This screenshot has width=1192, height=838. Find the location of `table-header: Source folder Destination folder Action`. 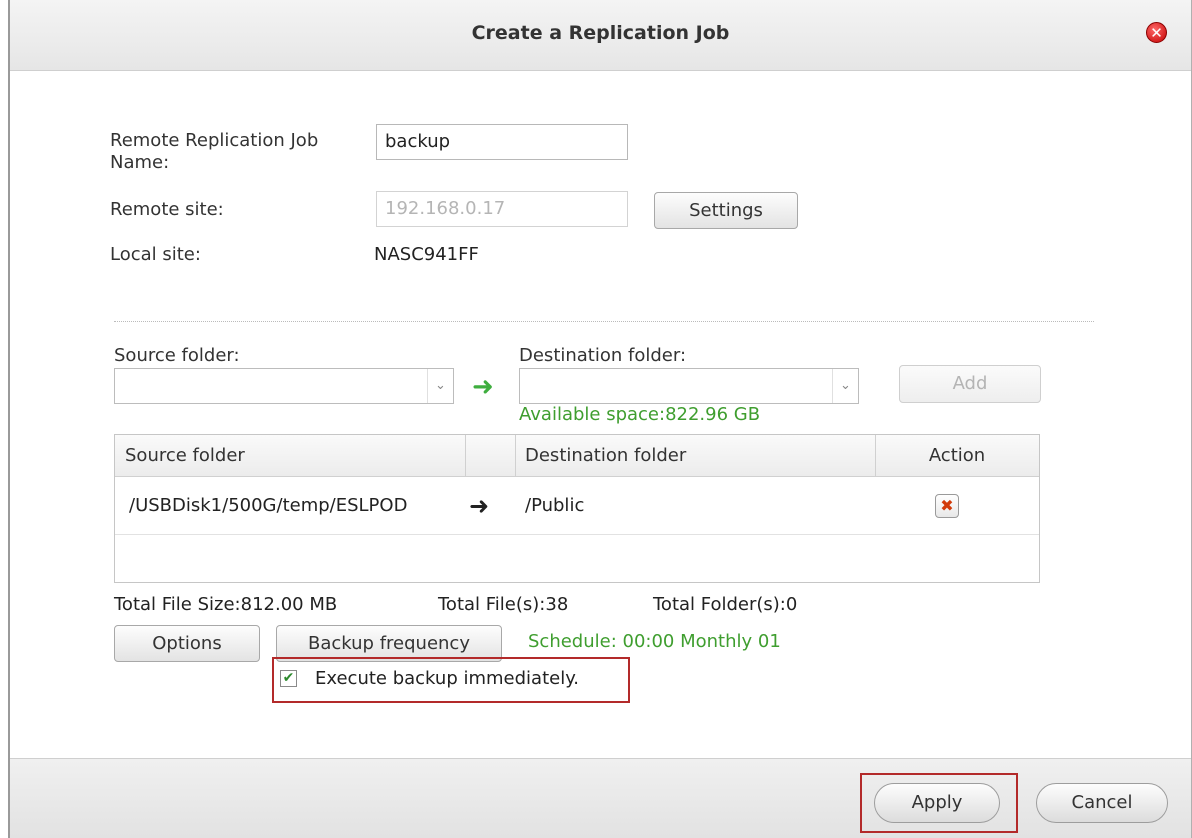

table-header: Source folder Destination folder Action is located at coordinates (577, 456).